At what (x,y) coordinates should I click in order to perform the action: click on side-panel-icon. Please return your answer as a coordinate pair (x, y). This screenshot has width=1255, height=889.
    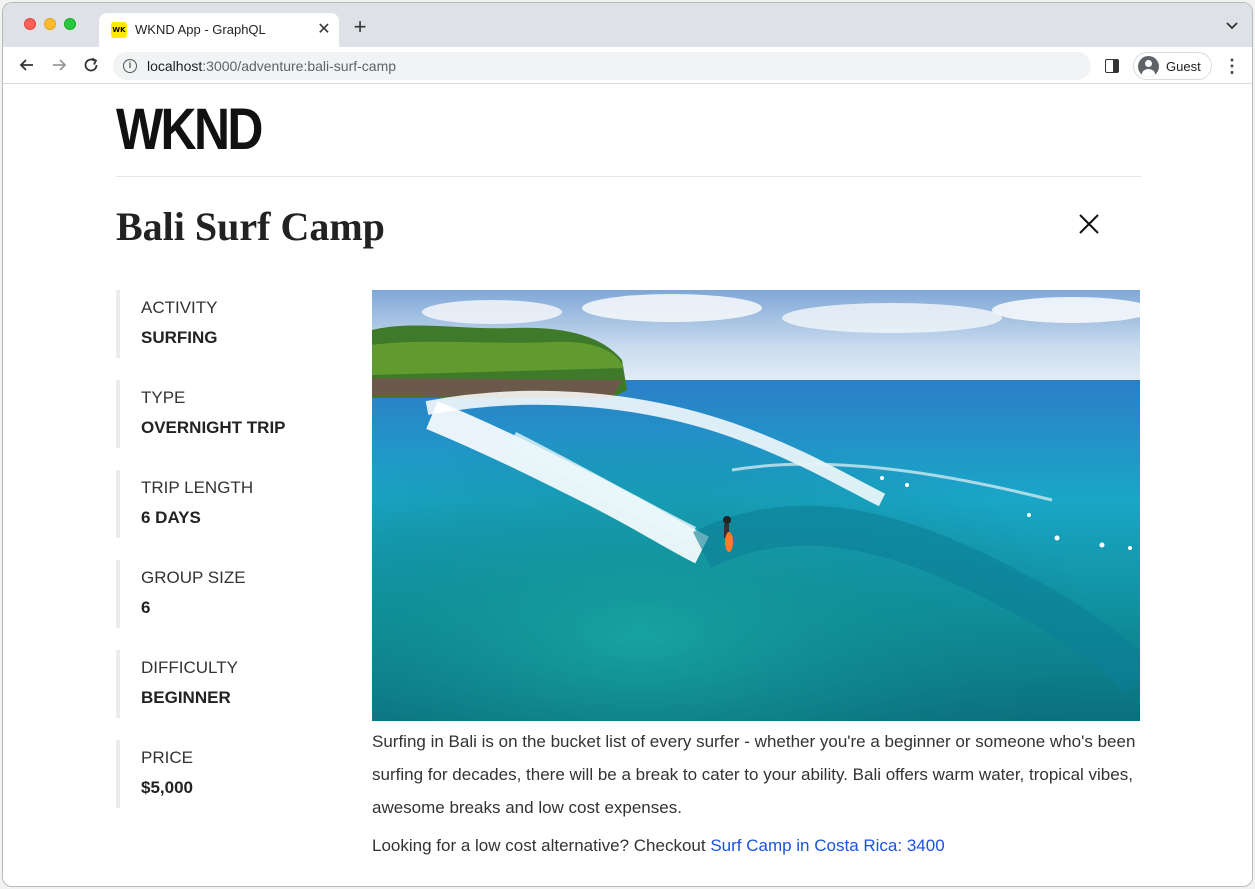
    Looking at the image, I should click on (1112, 66).